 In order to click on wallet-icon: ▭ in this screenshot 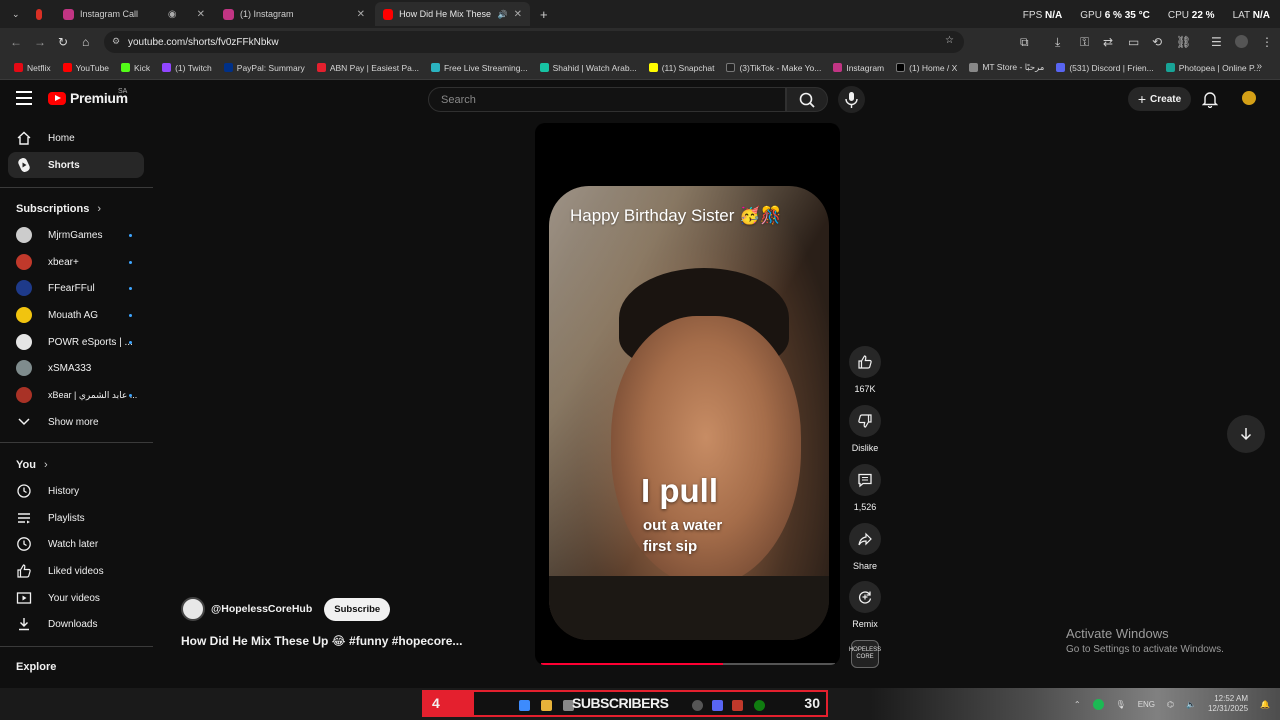, I will do `click(1133, 42)`.